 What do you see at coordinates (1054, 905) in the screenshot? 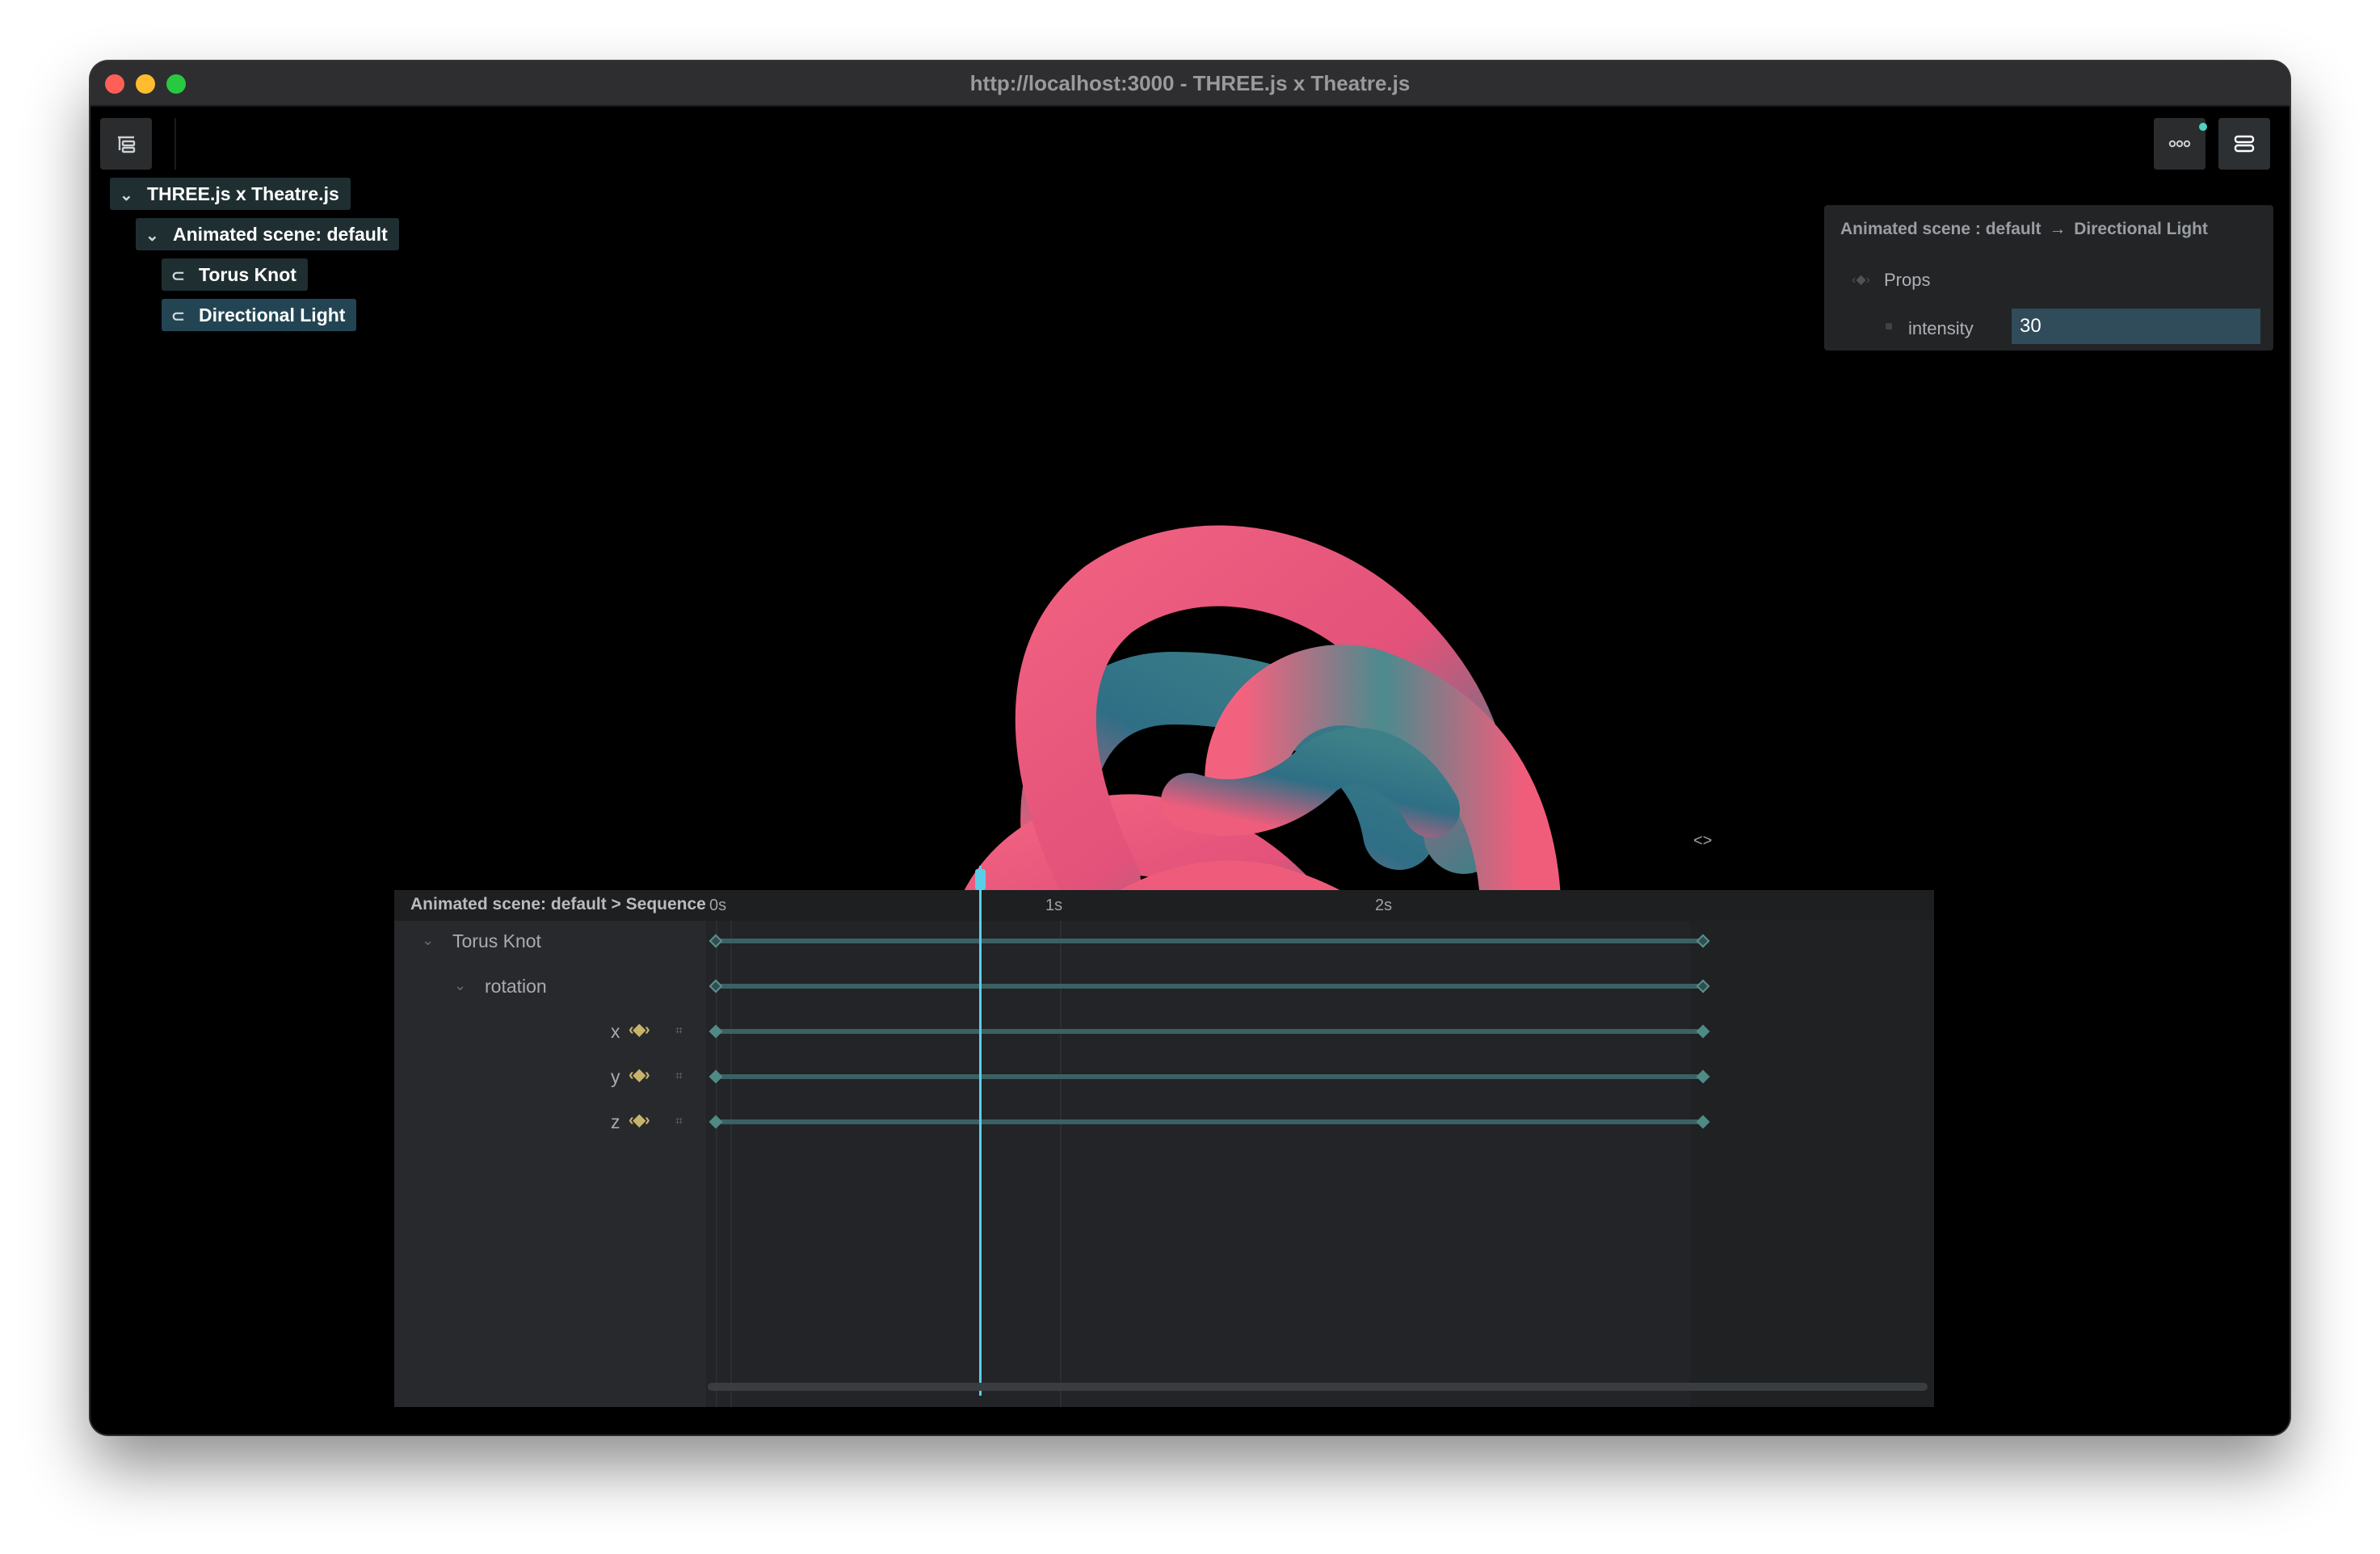
I see `tick-label-1s: 1s` at bounding box center [1054, 905].